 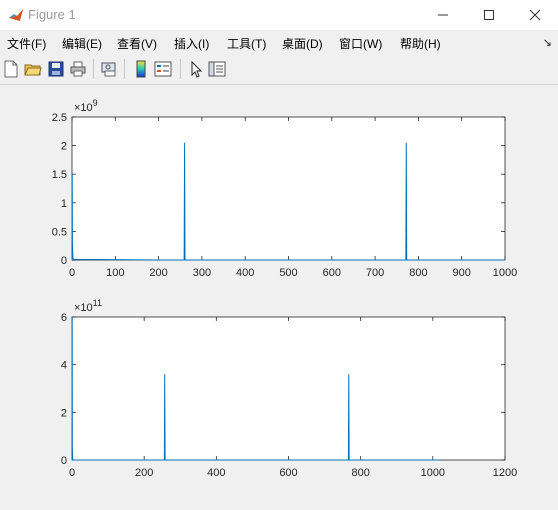 What do you see at coordinates (360, 43) in the screenshot?
I see `menu-window: 窗口(W)` at bounding box center [360, 43].